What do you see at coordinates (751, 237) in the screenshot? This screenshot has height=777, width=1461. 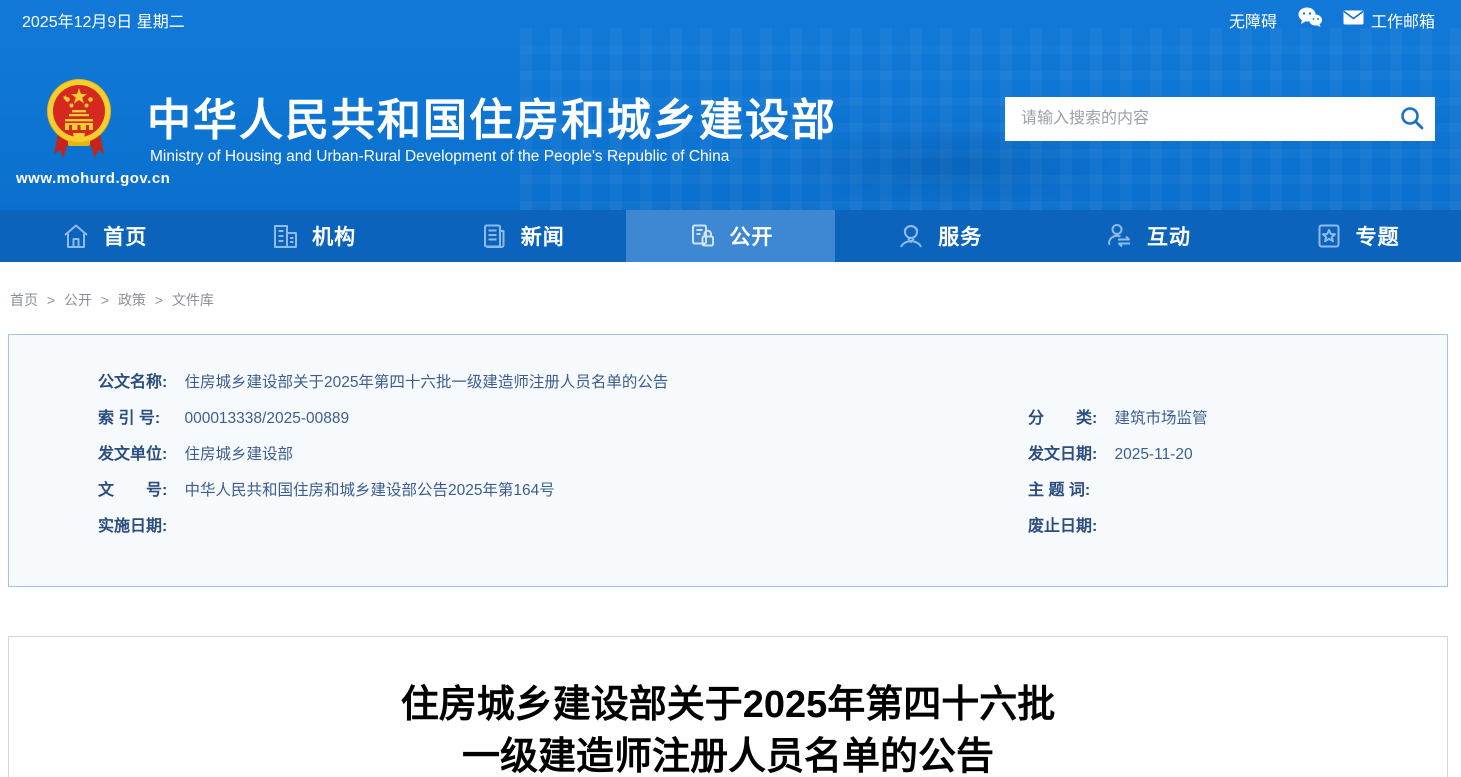 I see `nav-label: 公开` at bounding box center [751, 237].